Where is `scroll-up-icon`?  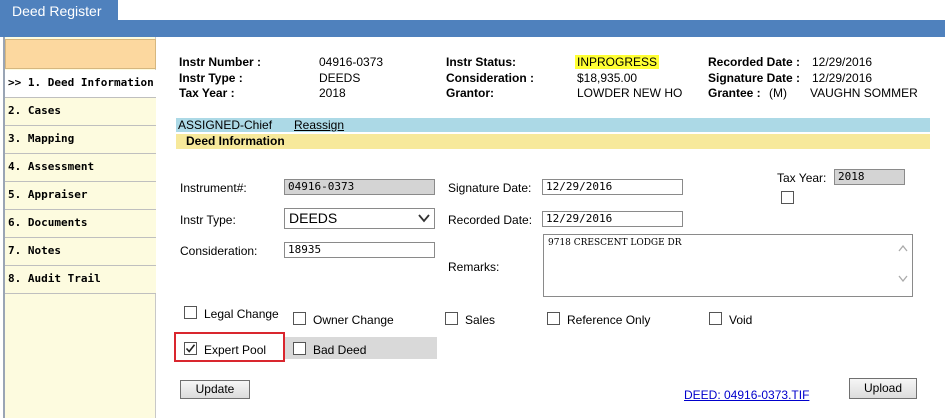
scroll-up-icon is located at coordinates (903, 248).